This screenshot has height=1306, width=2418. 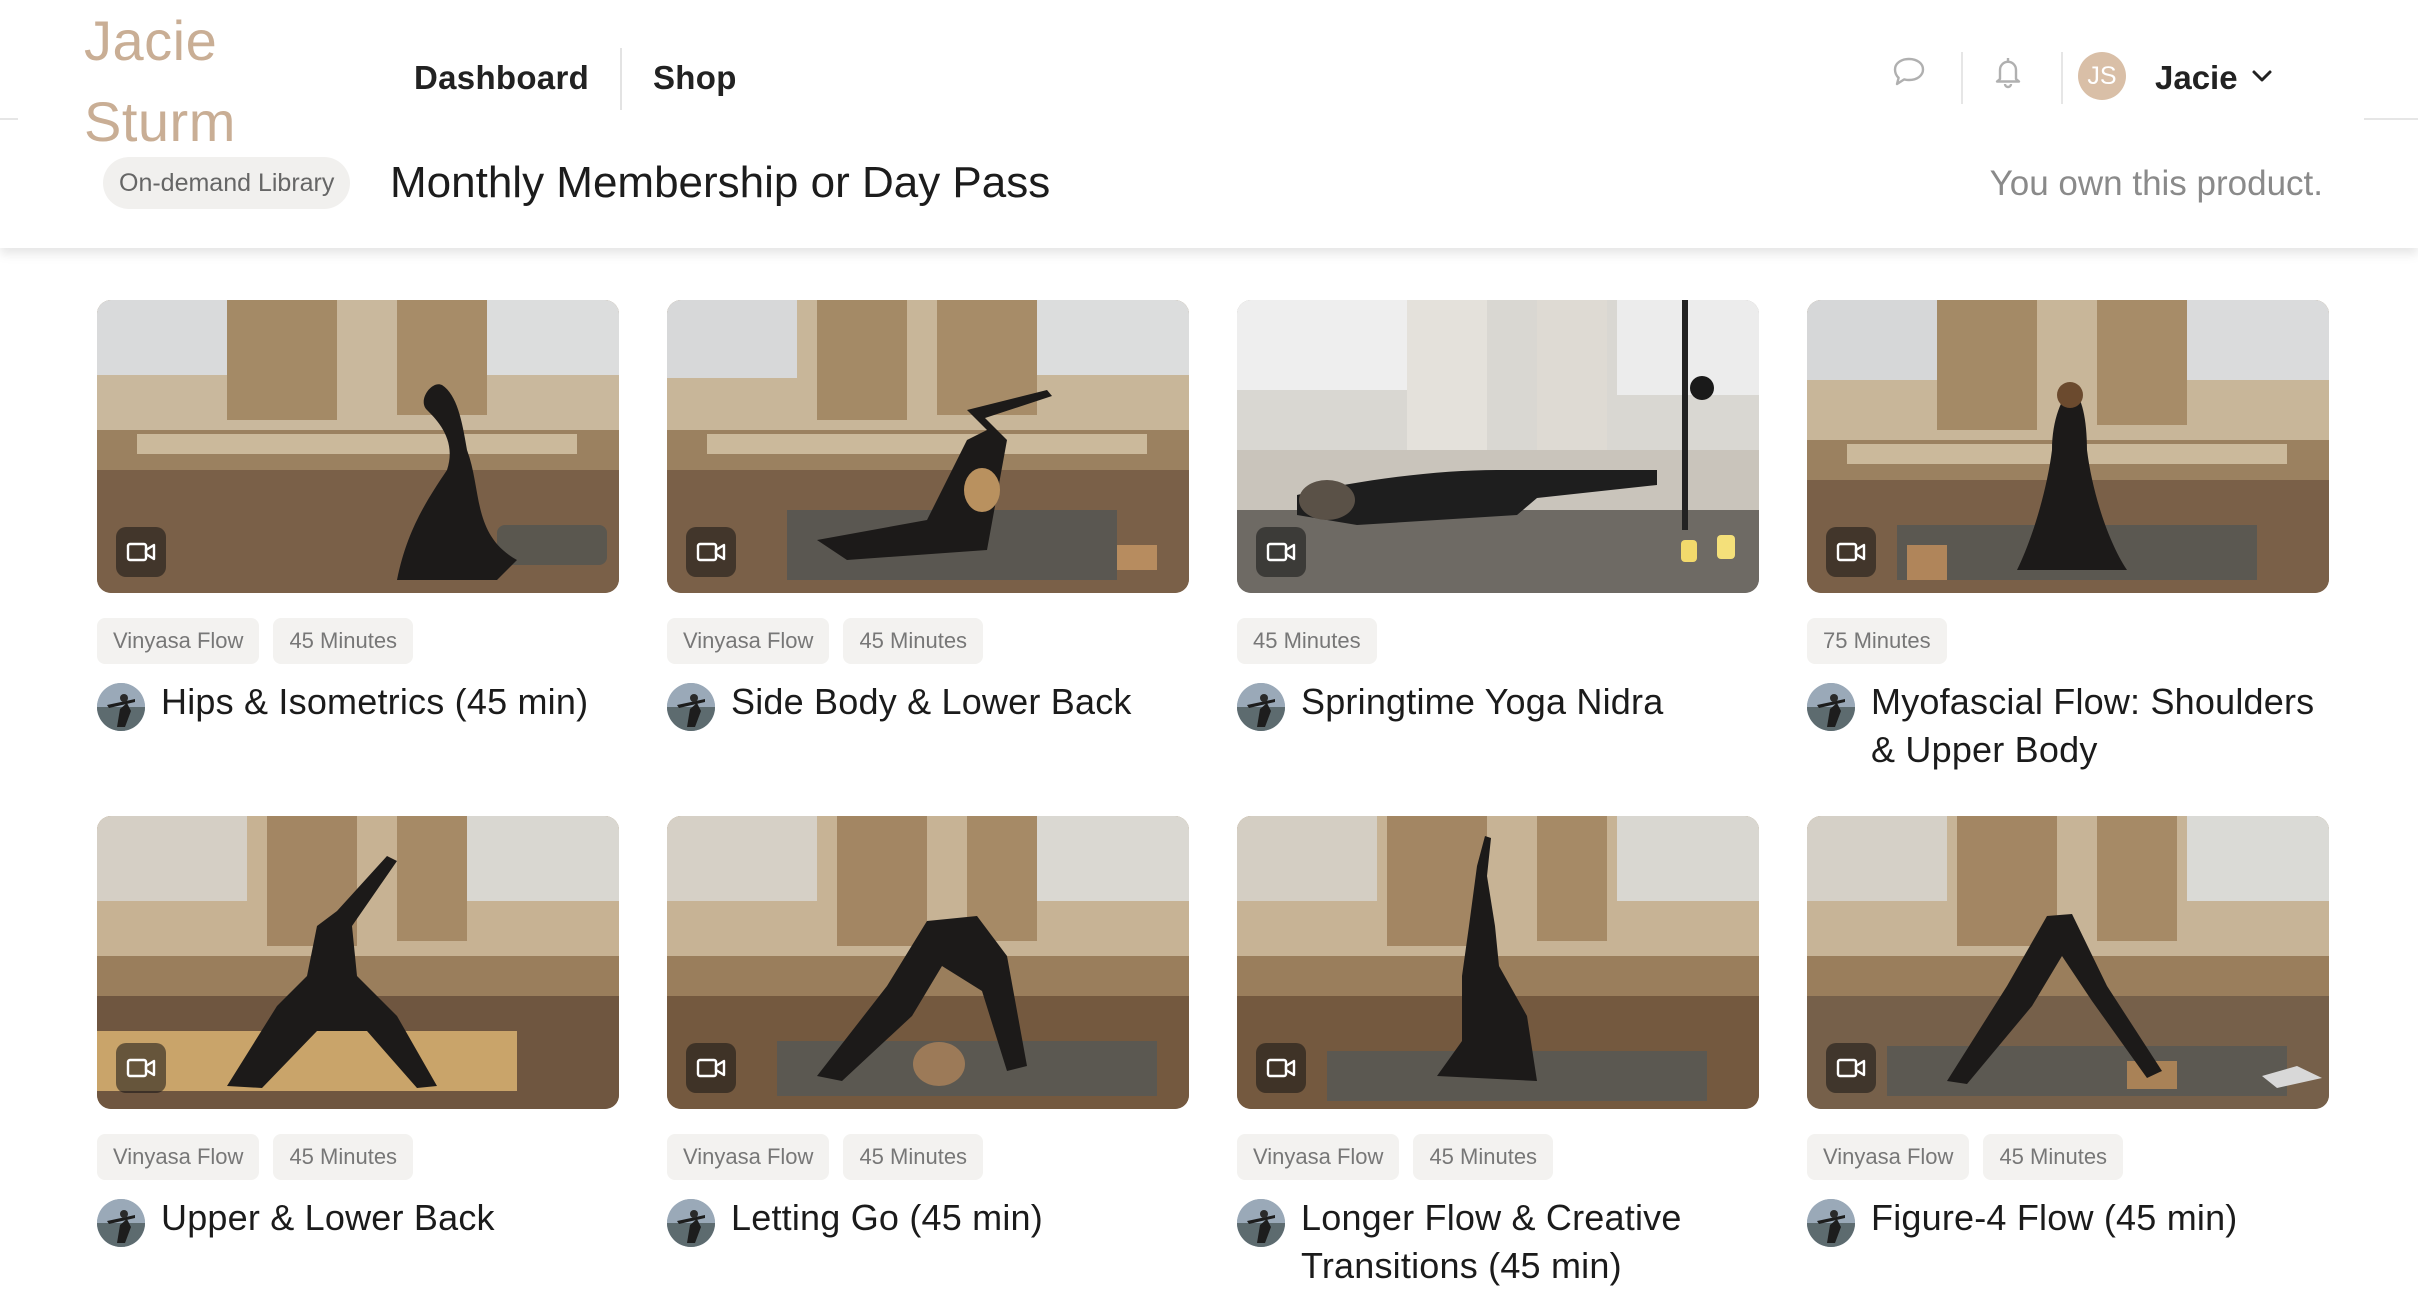 I want to click on ownership-status: You own this product., so click(x=2156, y=183).